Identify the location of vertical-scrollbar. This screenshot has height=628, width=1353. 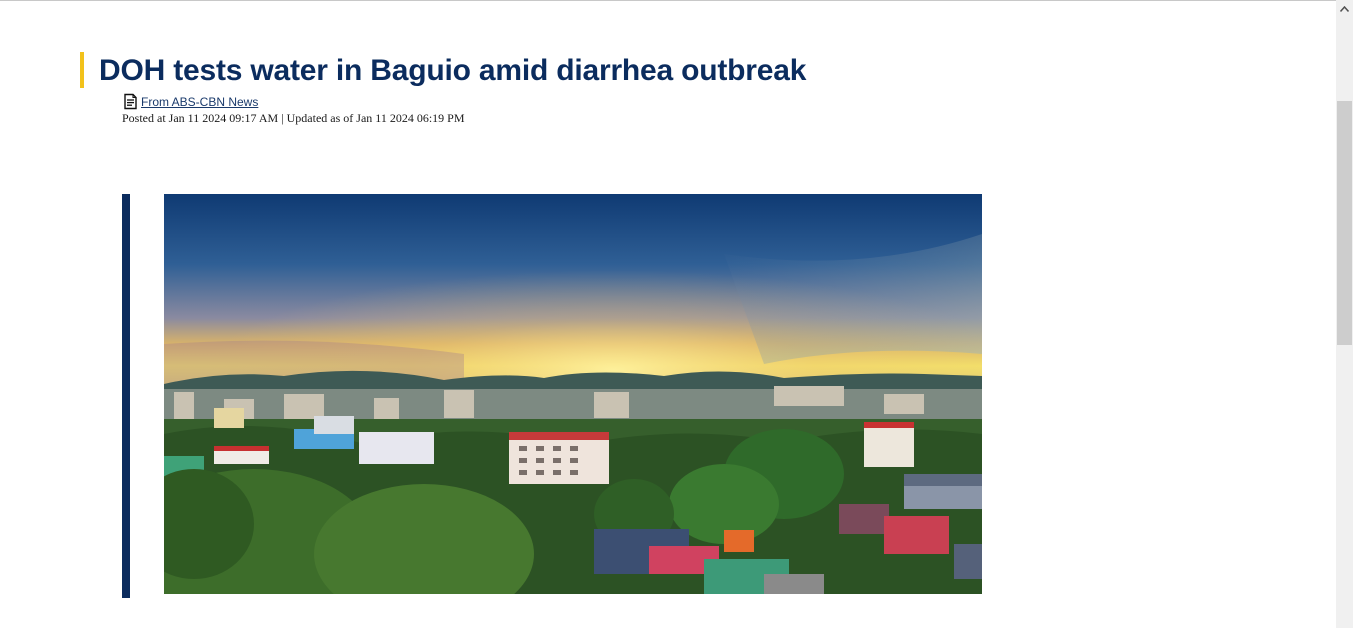
(1344, 314).